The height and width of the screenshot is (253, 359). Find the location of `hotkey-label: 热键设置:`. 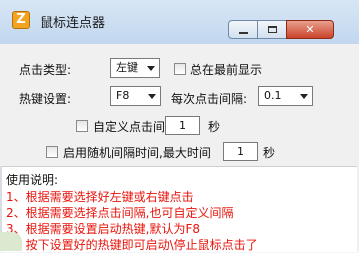

hotkey-label: 热键设置: is located at coordinates (45, 99).